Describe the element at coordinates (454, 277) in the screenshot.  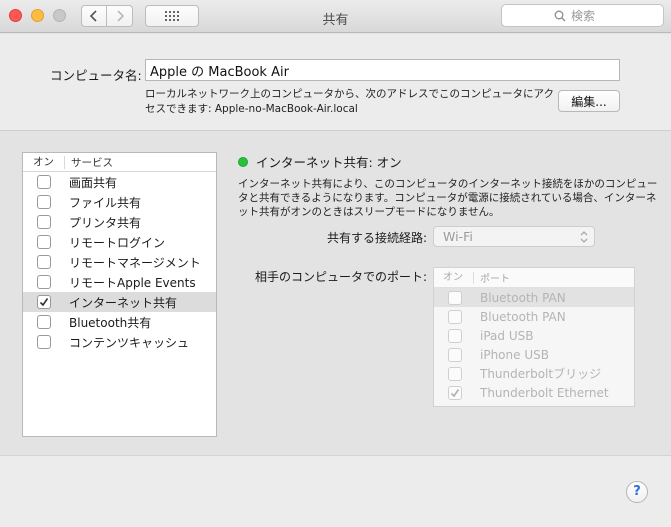
I see `ports-column-header-on: オン` at that location.